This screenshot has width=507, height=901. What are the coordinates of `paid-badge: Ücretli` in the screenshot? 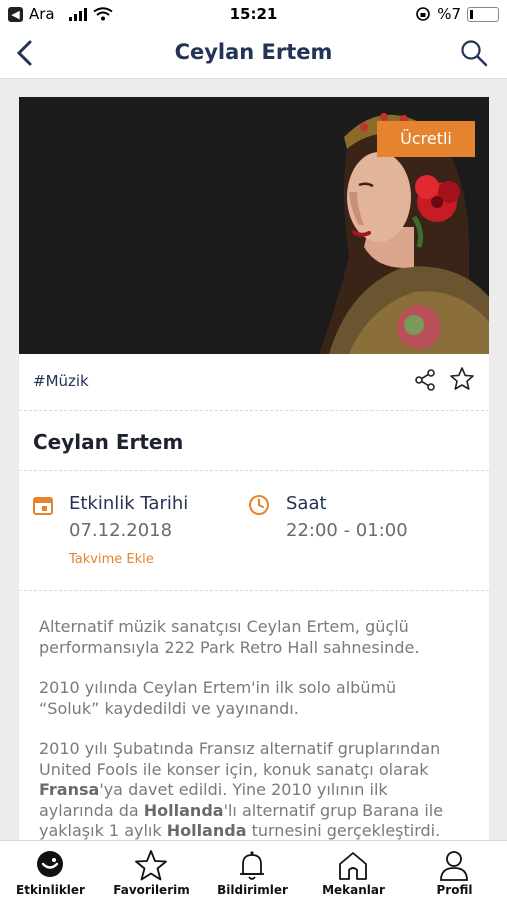 It's located at (426, 139).